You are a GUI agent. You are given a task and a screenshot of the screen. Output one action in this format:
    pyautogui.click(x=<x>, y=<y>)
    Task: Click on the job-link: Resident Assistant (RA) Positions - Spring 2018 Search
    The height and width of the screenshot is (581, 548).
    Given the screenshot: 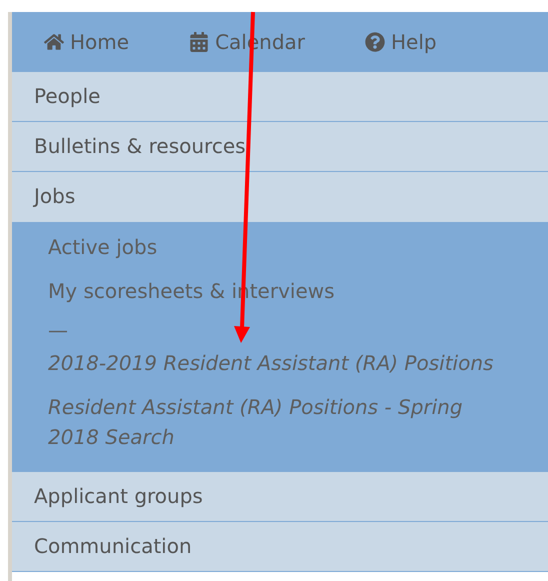 What is the action you would take?
    pyautogui.click(x=280, y=422)
    